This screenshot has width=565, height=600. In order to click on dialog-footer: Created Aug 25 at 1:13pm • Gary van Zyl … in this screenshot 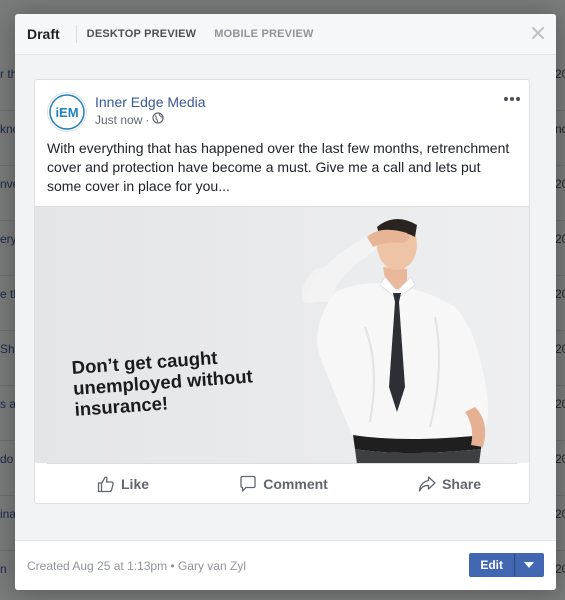, I will do `click(285, 565)`.